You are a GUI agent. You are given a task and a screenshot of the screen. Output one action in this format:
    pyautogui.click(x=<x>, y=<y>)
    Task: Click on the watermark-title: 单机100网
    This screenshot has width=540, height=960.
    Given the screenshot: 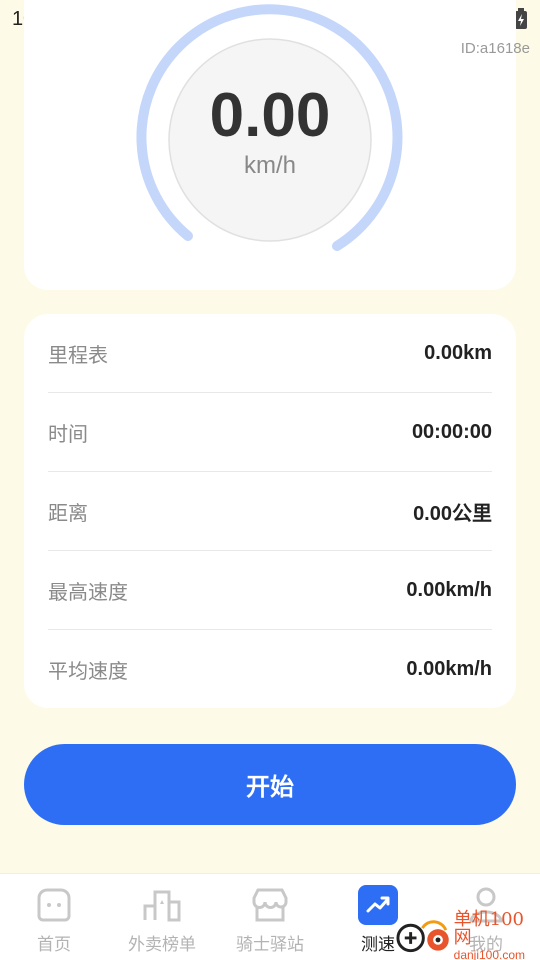 What is the action you would take?
    pyautogui.click(x=488, y=928)
    